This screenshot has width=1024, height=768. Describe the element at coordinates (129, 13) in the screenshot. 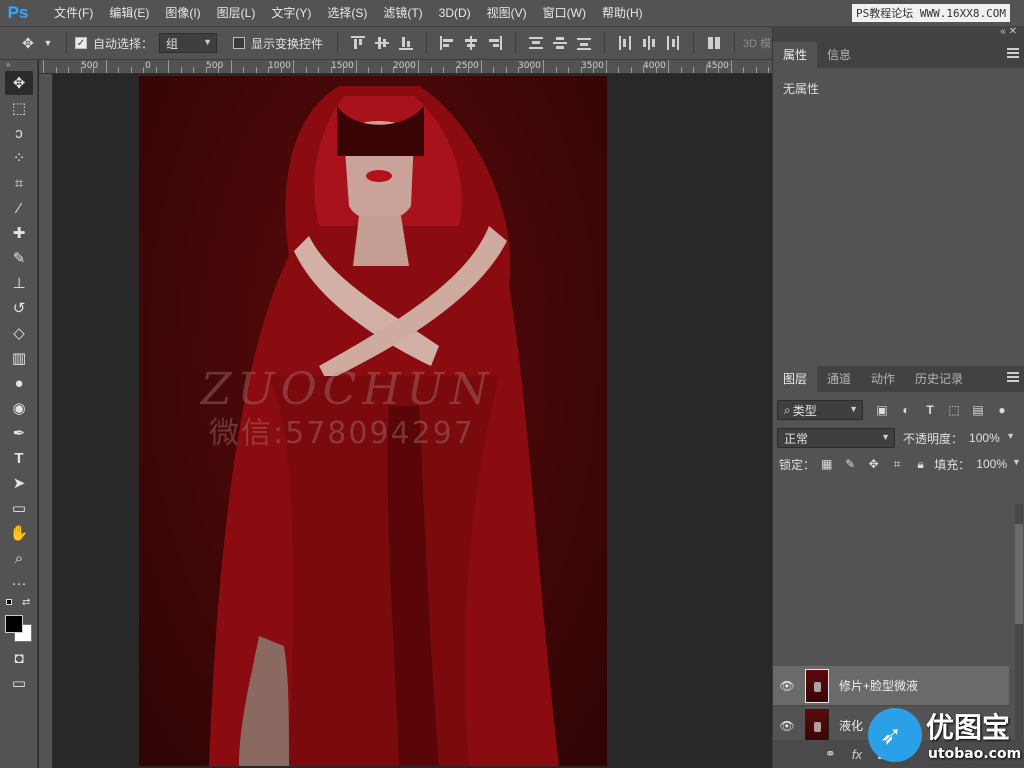

I see `menu-edit: 编辑(E)` at that location.